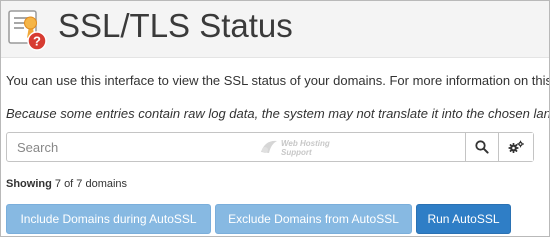  Describe the element at coordinates (463, 219) in the screenshot. I see `run-autossl-button: Run AutoSSL` at that location.